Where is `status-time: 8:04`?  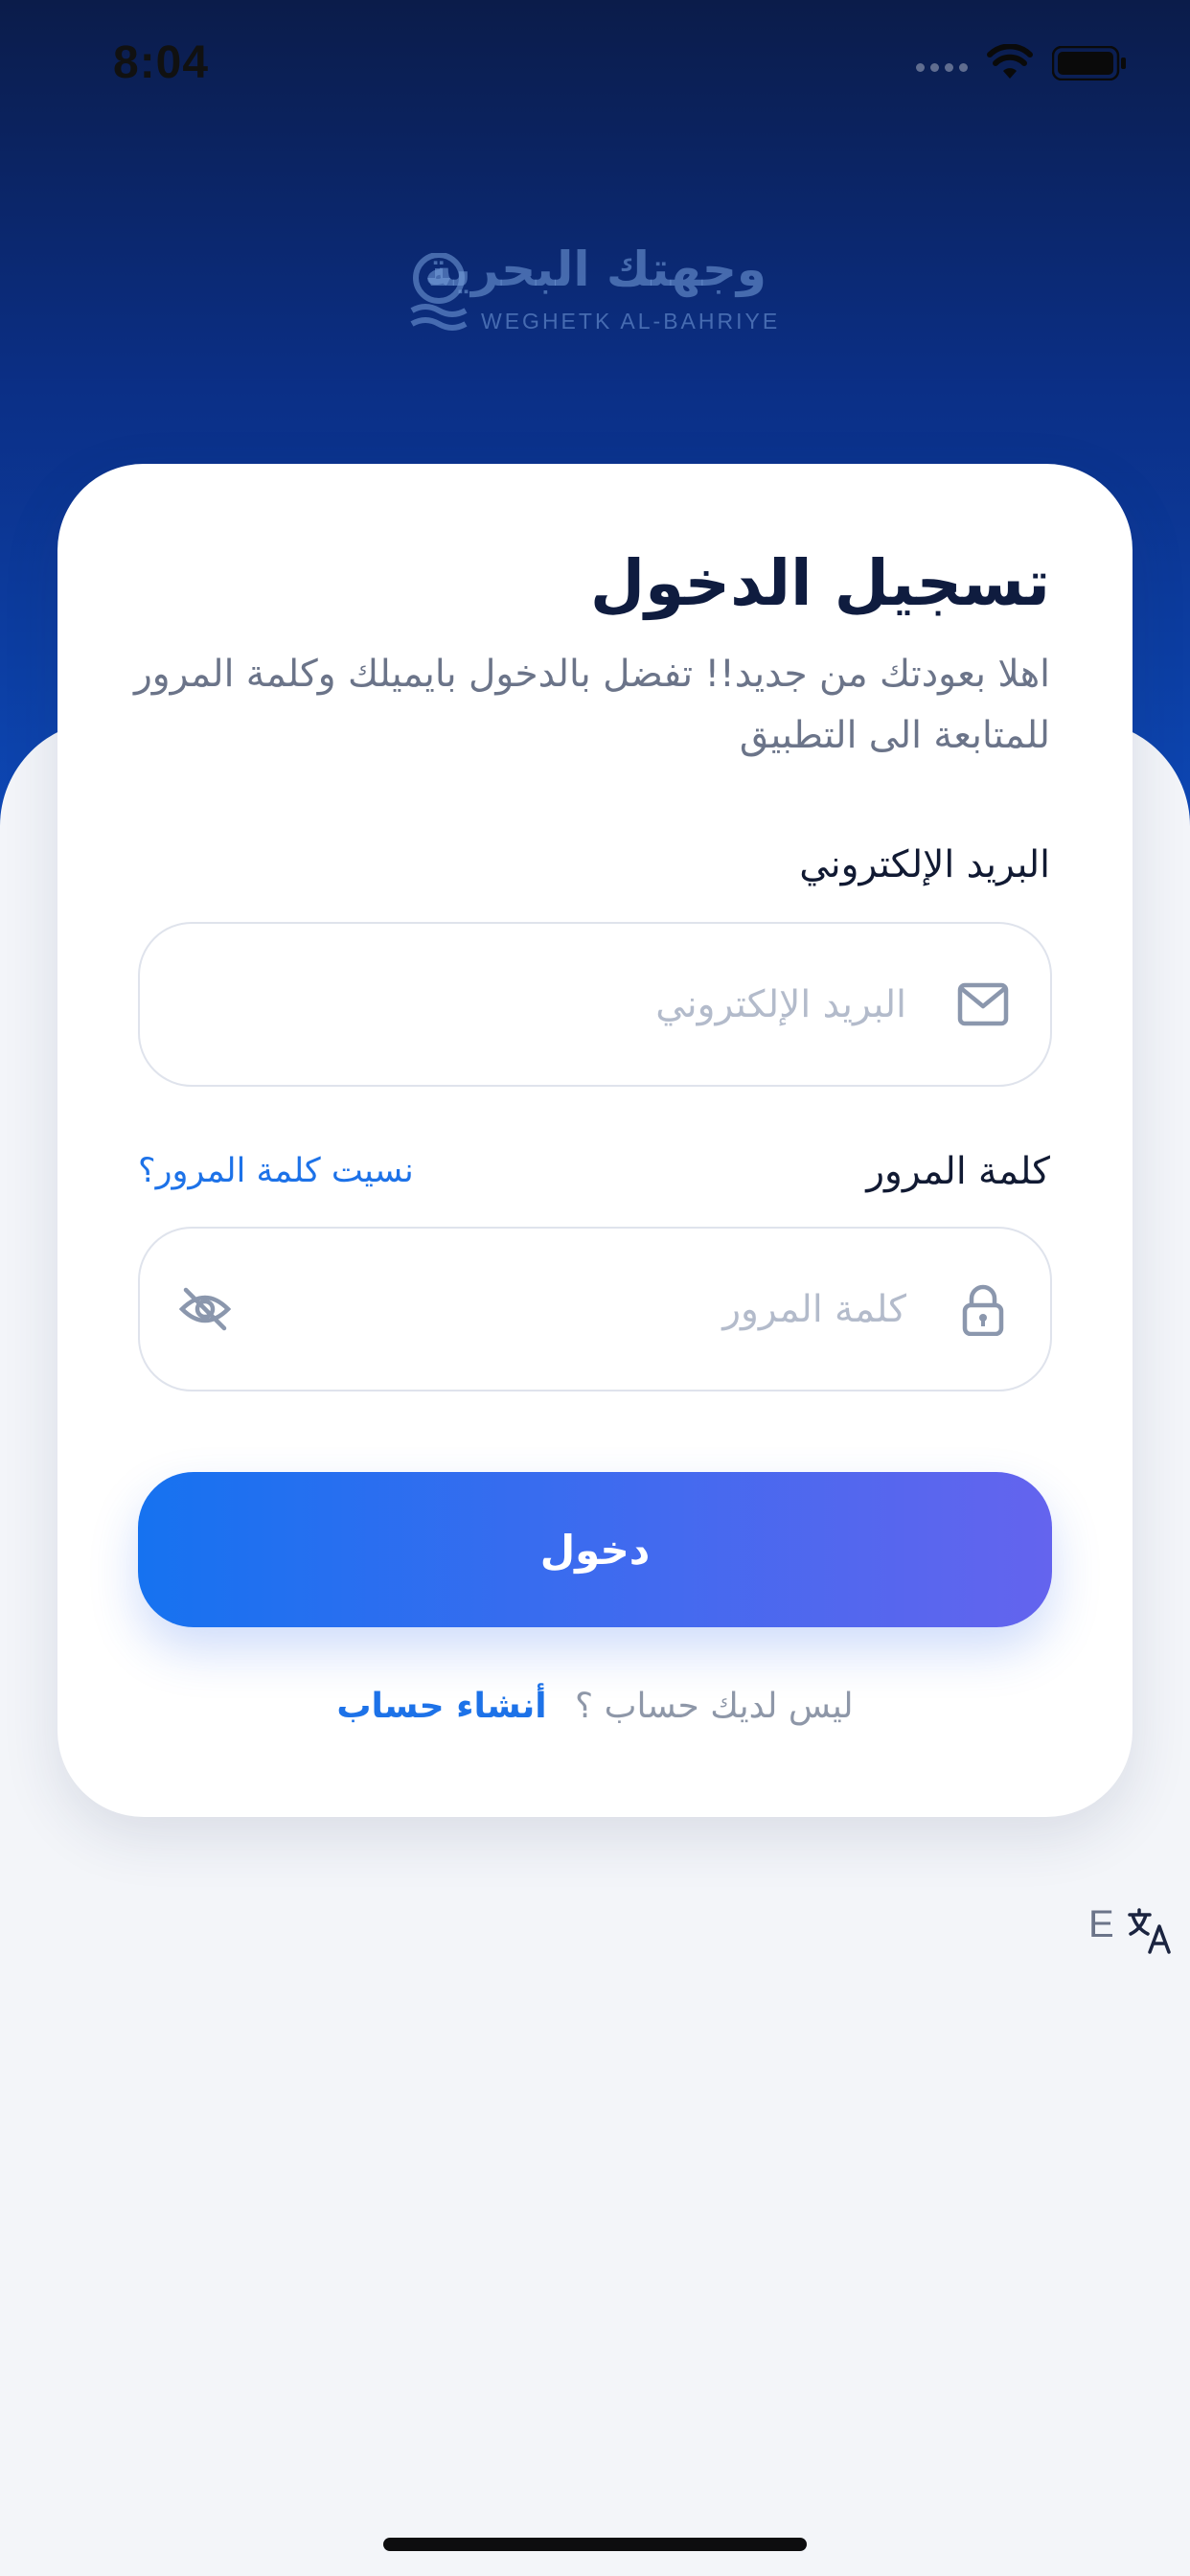
status-time: 8:04 is located at coordinates (162, 63).